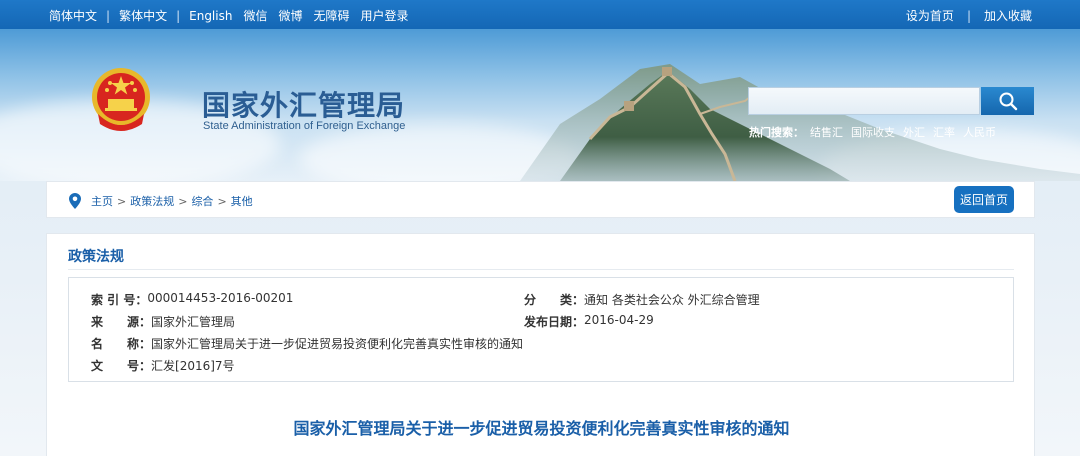 The width and height of the screenshot is (1080, 456). What do you see at coordinates (337, 344) in the screenshot?
I see `meta-name-value: 国家外汇管理局关于进一步促进贸易投资便利化完善真实性审核的通知` at bounding box center [337, 344].